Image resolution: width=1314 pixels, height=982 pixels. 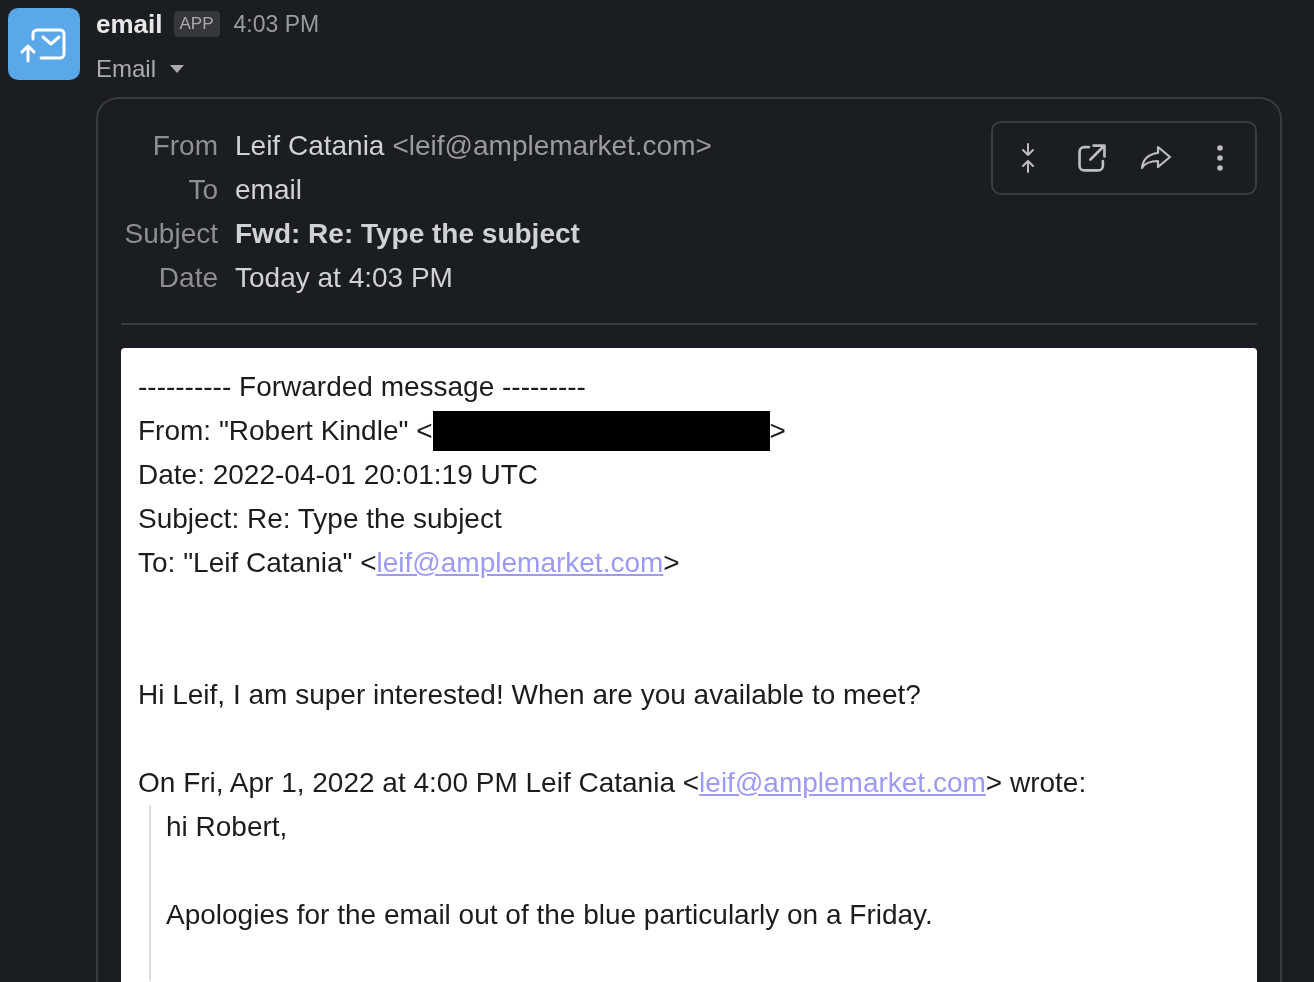 What do you see at coordinates (529, 695) in the screenshot?
I see `body-line: Hi Leif, I am super interested! When are you available to meet?` at bounding box center [529, 695].